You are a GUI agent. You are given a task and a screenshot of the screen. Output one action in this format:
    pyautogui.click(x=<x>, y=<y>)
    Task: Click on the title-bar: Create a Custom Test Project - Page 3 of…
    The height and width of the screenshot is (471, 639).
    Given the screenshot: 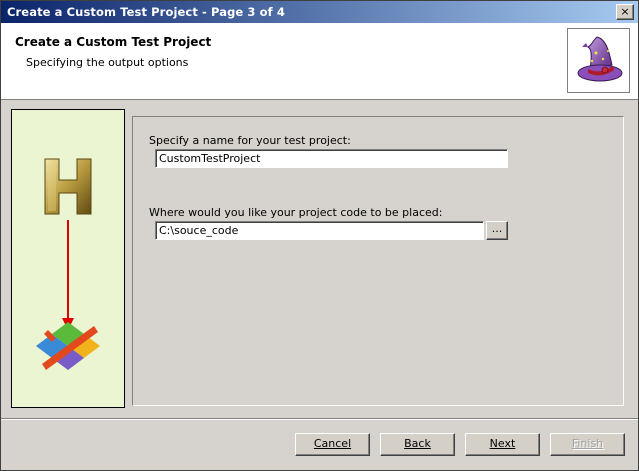 What is the action you would take?
    pyautogui.click(x=319, y=12)
    